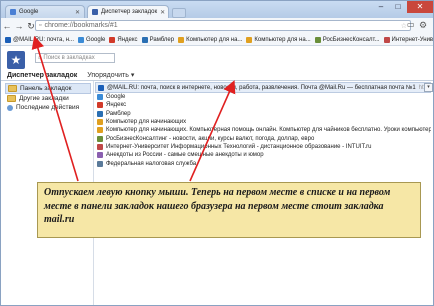 This screenshot has height=306, width=434. What do you see at coordinates (162, 39) in the screenshot?
I see `bookmarks-bar-label: Рамблер` at bounding box center [162, 39].